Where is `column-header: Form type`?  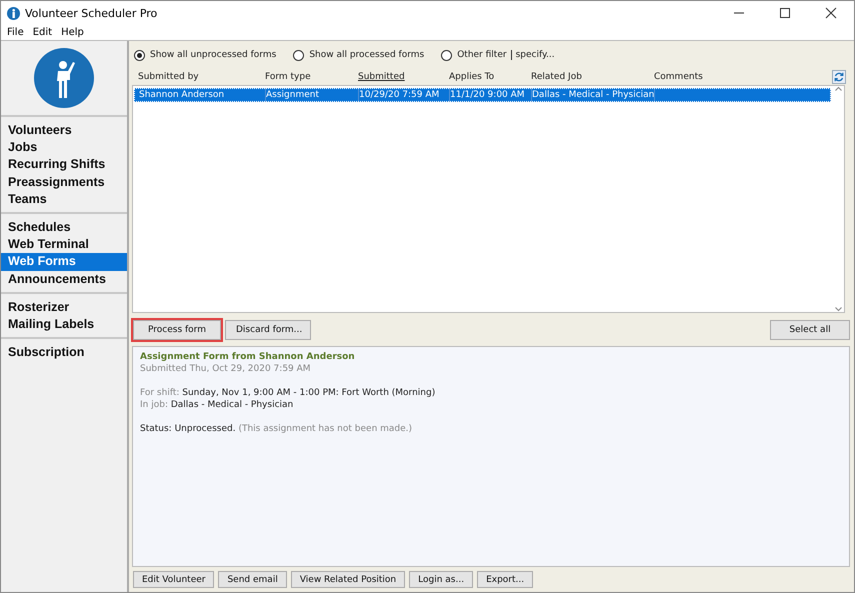
column-header: Form type is located at coordinates (288, 77).